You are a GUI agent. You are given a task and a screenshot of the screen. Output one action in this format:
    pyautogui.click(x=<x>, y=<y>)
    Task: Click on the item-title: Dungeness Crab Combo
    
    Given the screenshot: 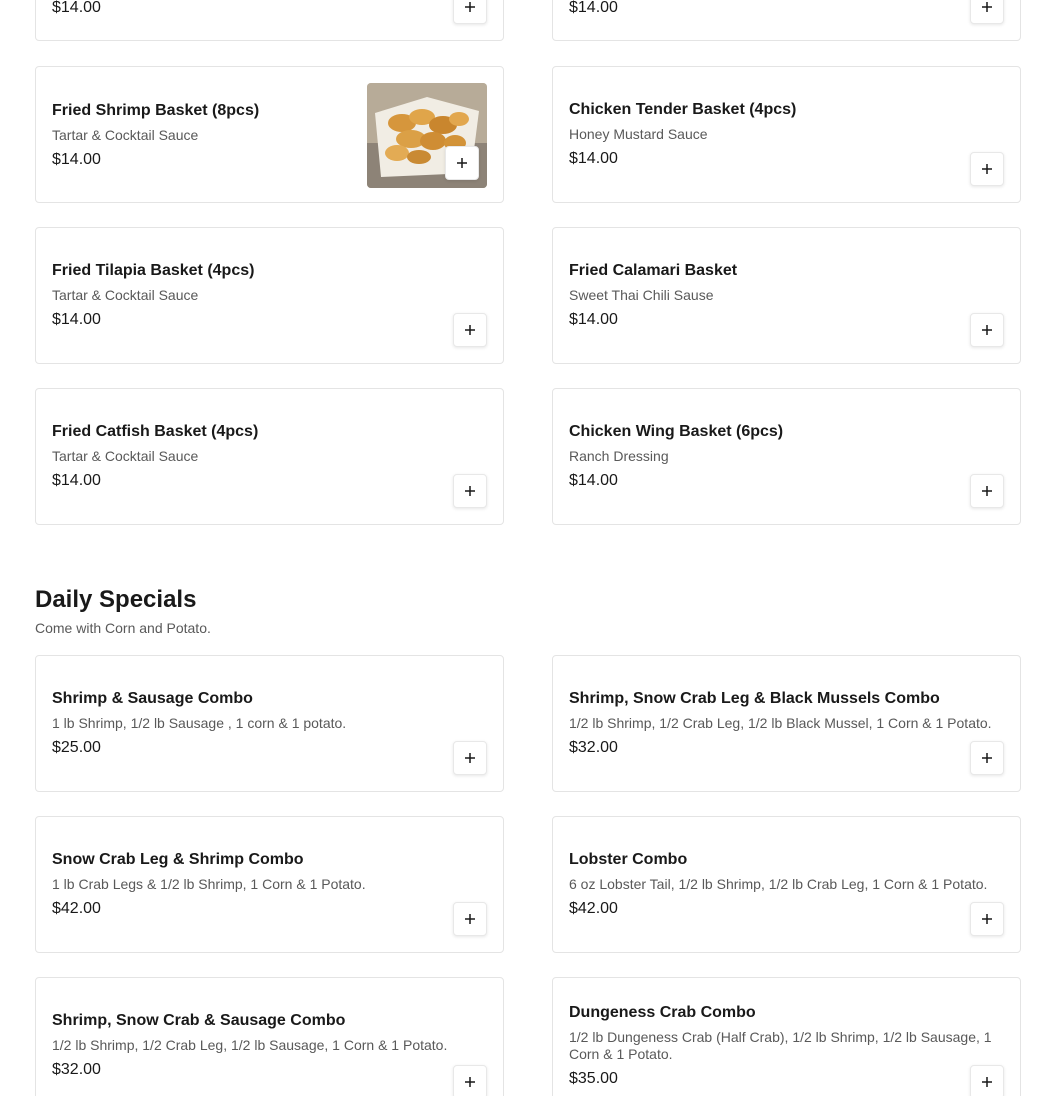 What is the action you would take?
    pyautogui.click(x=662, y=1012)
    